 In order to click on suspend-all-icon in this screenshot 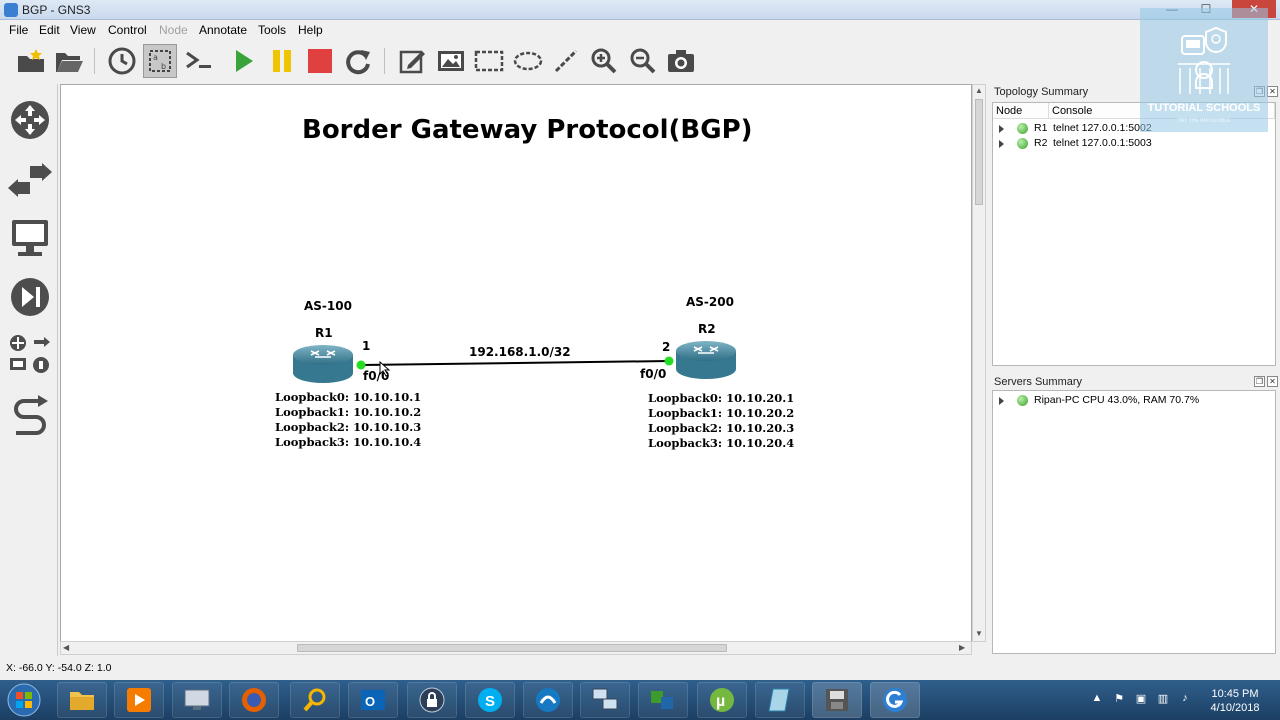, I will do `click(282, 61)`.